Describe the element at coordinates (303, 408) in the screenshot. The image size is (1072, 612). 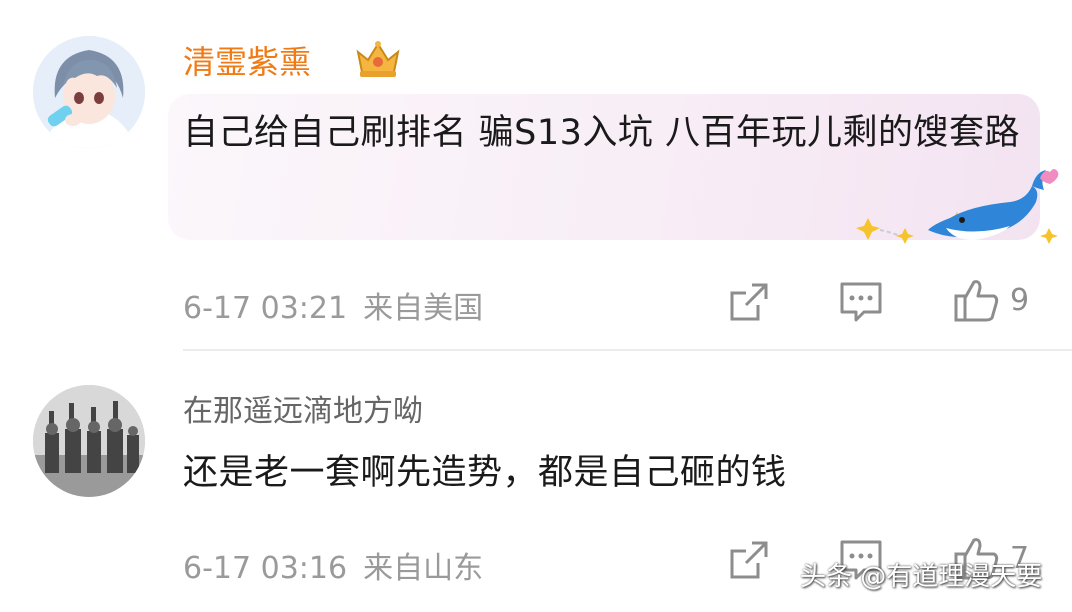
I see `username: 在那遥远滴地方呦` at that location.